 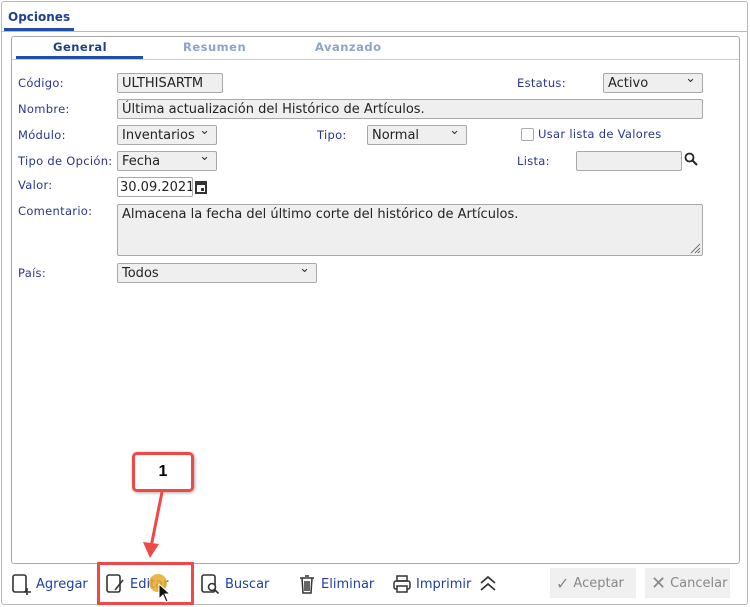 What do you see at coordinates (141, 161) in the screenshot?
I see `tipo-opcion-value: Fecha` at bounding box center [141, 161].